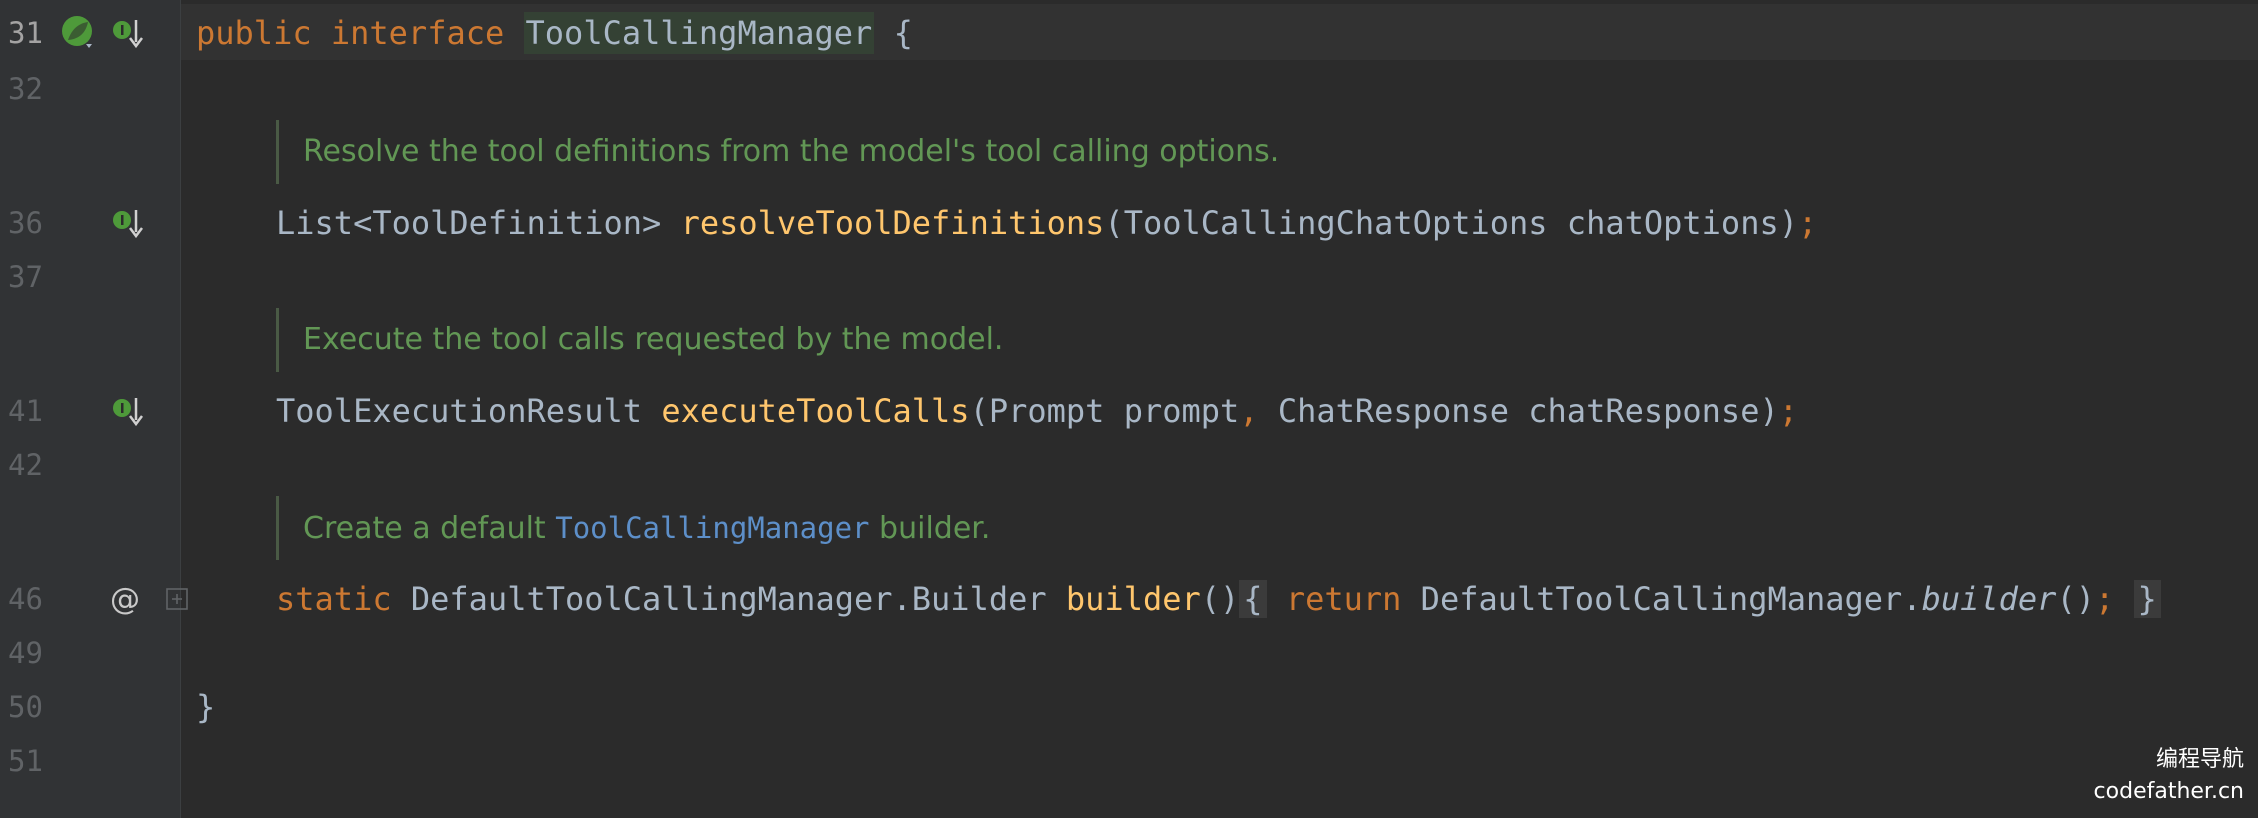  What do you see at coordinates (1129, 707) in the screenshot?
I see `code-line-50: 50 }` at bounding box center [1129, 707].